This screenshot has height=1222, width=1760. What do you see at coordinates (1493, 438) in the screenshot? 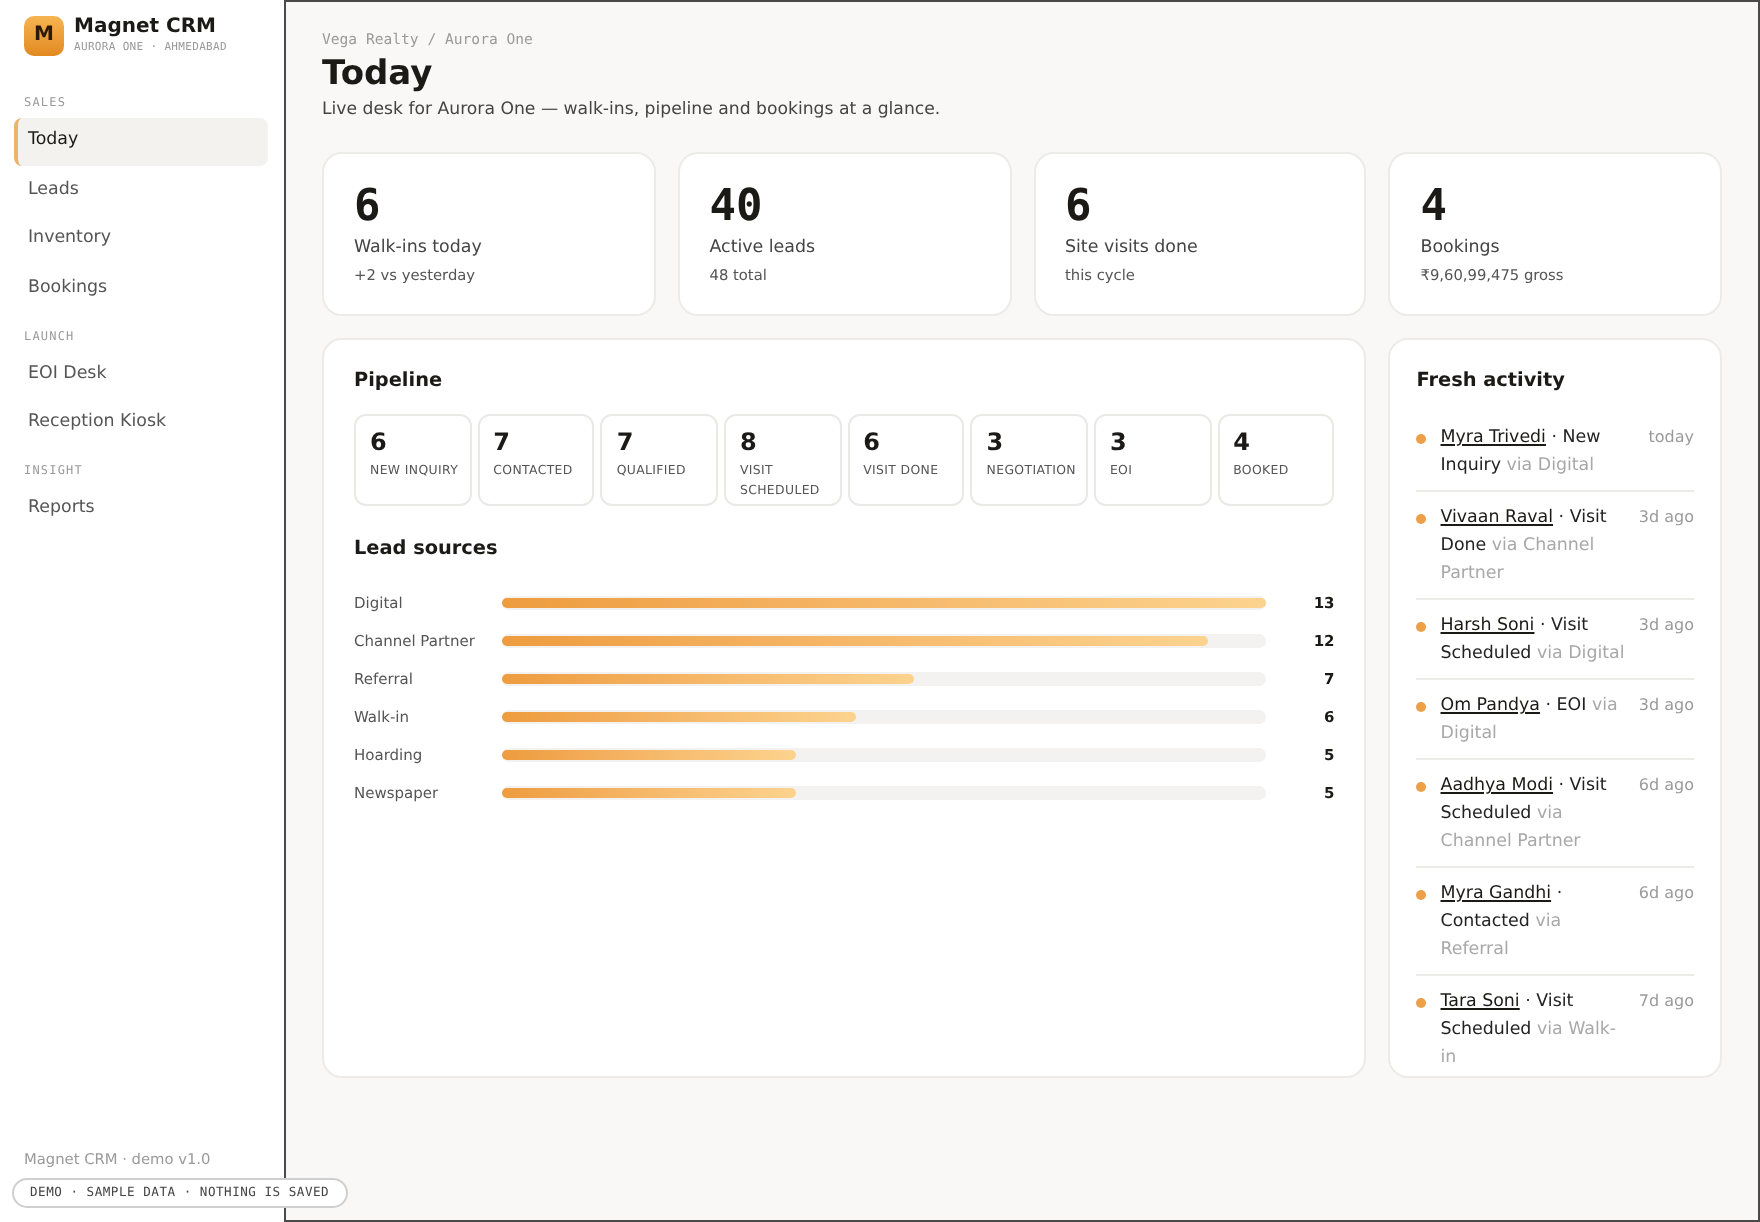
I see `lead-name-link: Myra Trivedi` at bounding box center [1493, 438].